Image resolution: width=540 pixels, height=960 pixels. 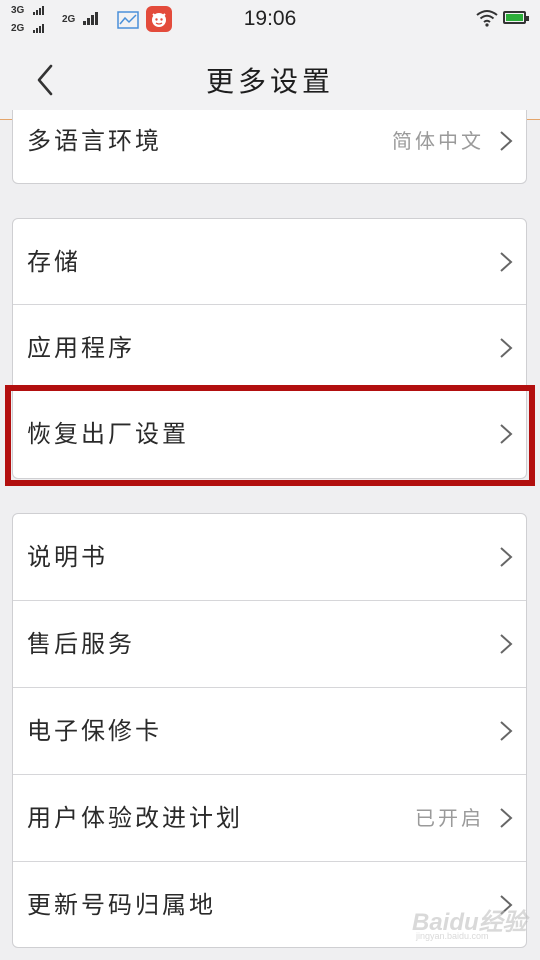 What do you see at coordinates (449, 818) in the screenshot?
I see `list-item-value: 已开启` at bounding box center [449, 818].